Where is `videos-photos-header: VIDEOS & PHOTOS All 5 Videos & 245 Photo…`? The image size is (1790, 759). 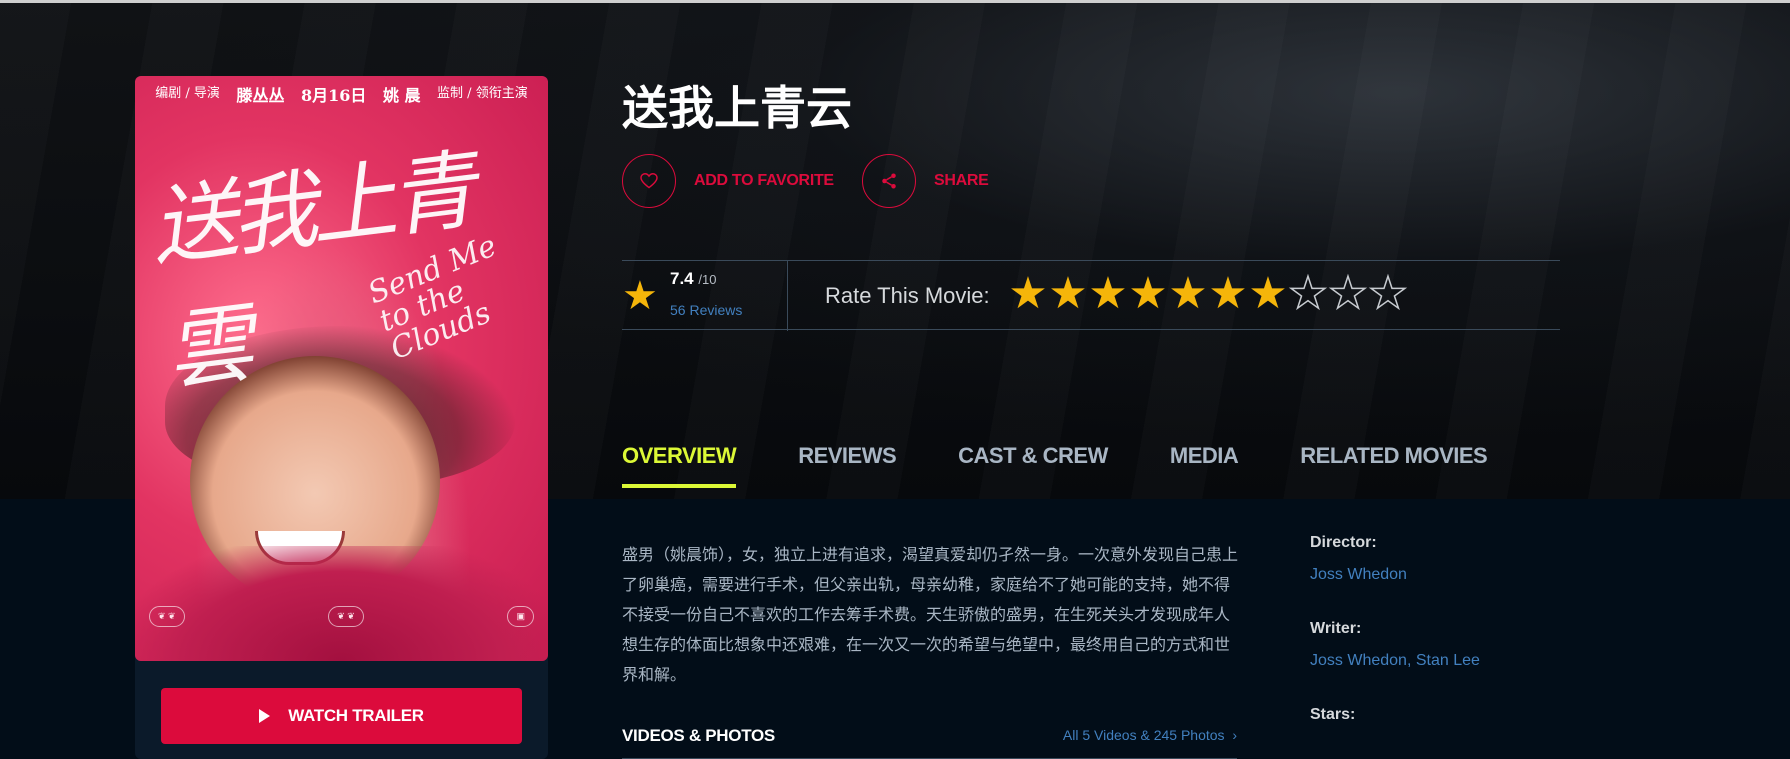
videos-photos-header: VIDEOS & PHOTOS All 5 Videos & 245 Photo… is located at coordinates (929, 741).